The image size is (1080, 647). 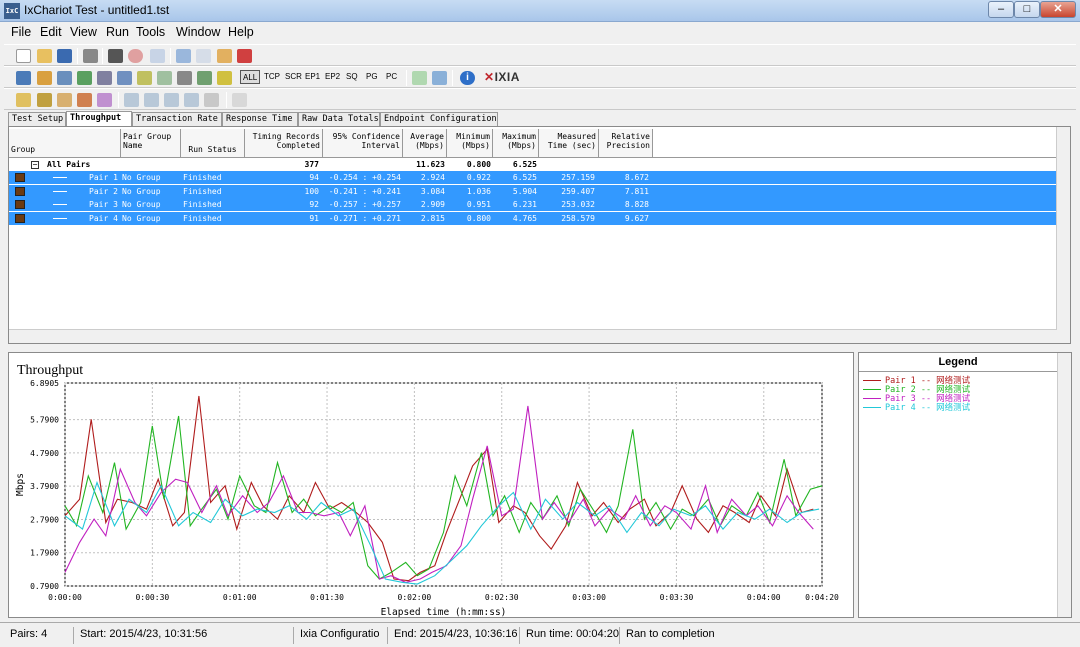 I want to click on menu-tools: Tools, so click(x=150, y=32).